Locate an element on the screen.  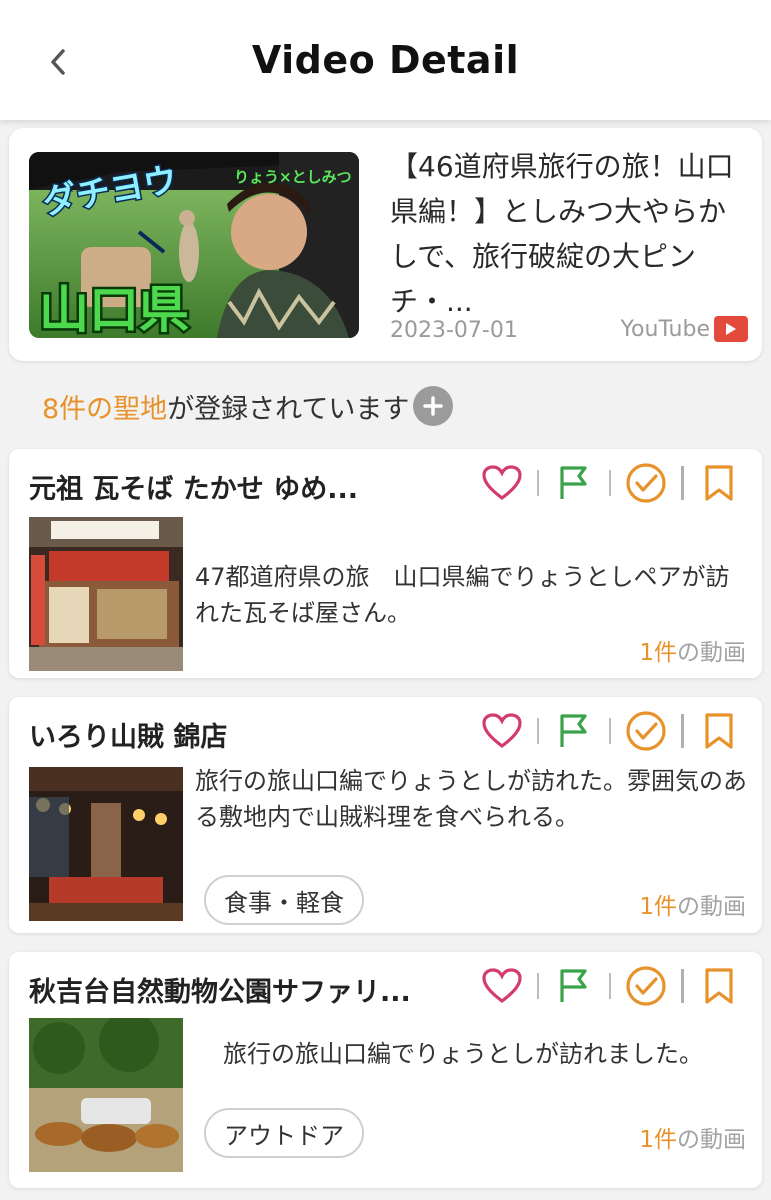
category-tag: アウトドア is located at coordinates (284, 1133).